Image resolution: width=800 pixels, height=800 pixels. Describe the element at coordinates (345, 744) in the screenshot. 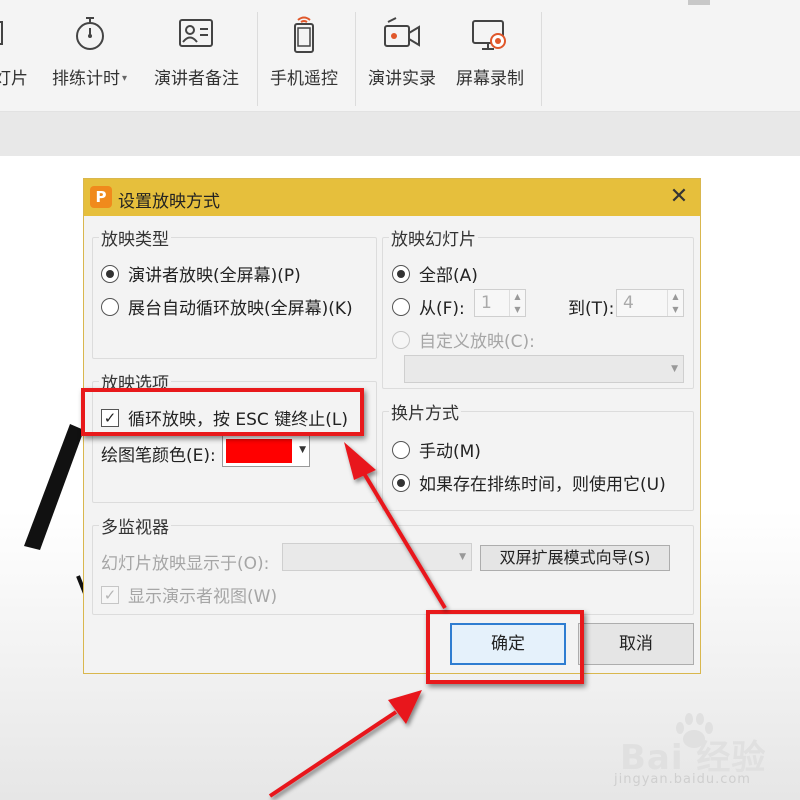

I see `arrow-to-ok-button-icon` at that location.